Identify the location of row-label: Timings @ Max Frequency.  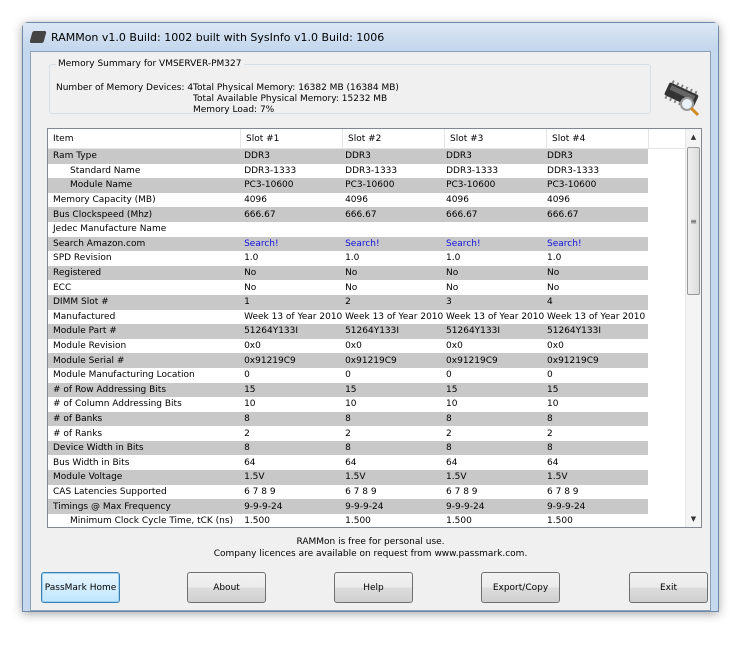
(112, 506).